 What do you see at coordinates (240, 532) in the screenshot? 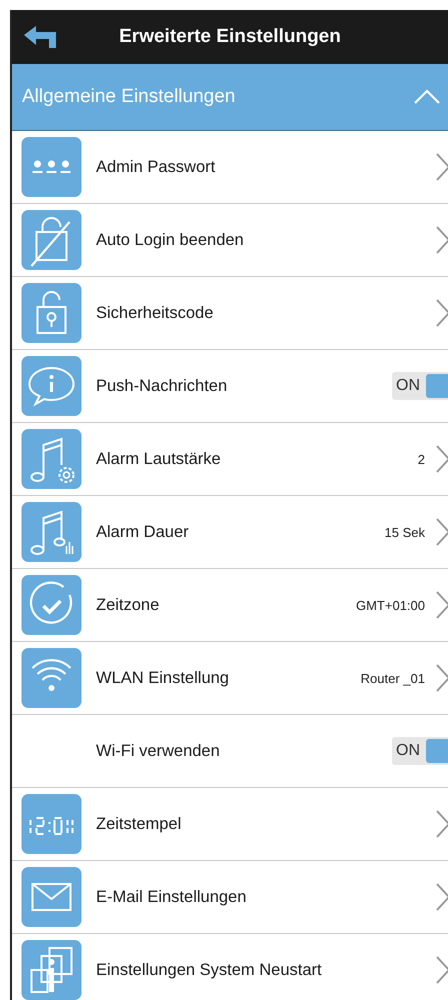
I see `setting-label: Alarm Dauer` at bounding box center [240, 532].